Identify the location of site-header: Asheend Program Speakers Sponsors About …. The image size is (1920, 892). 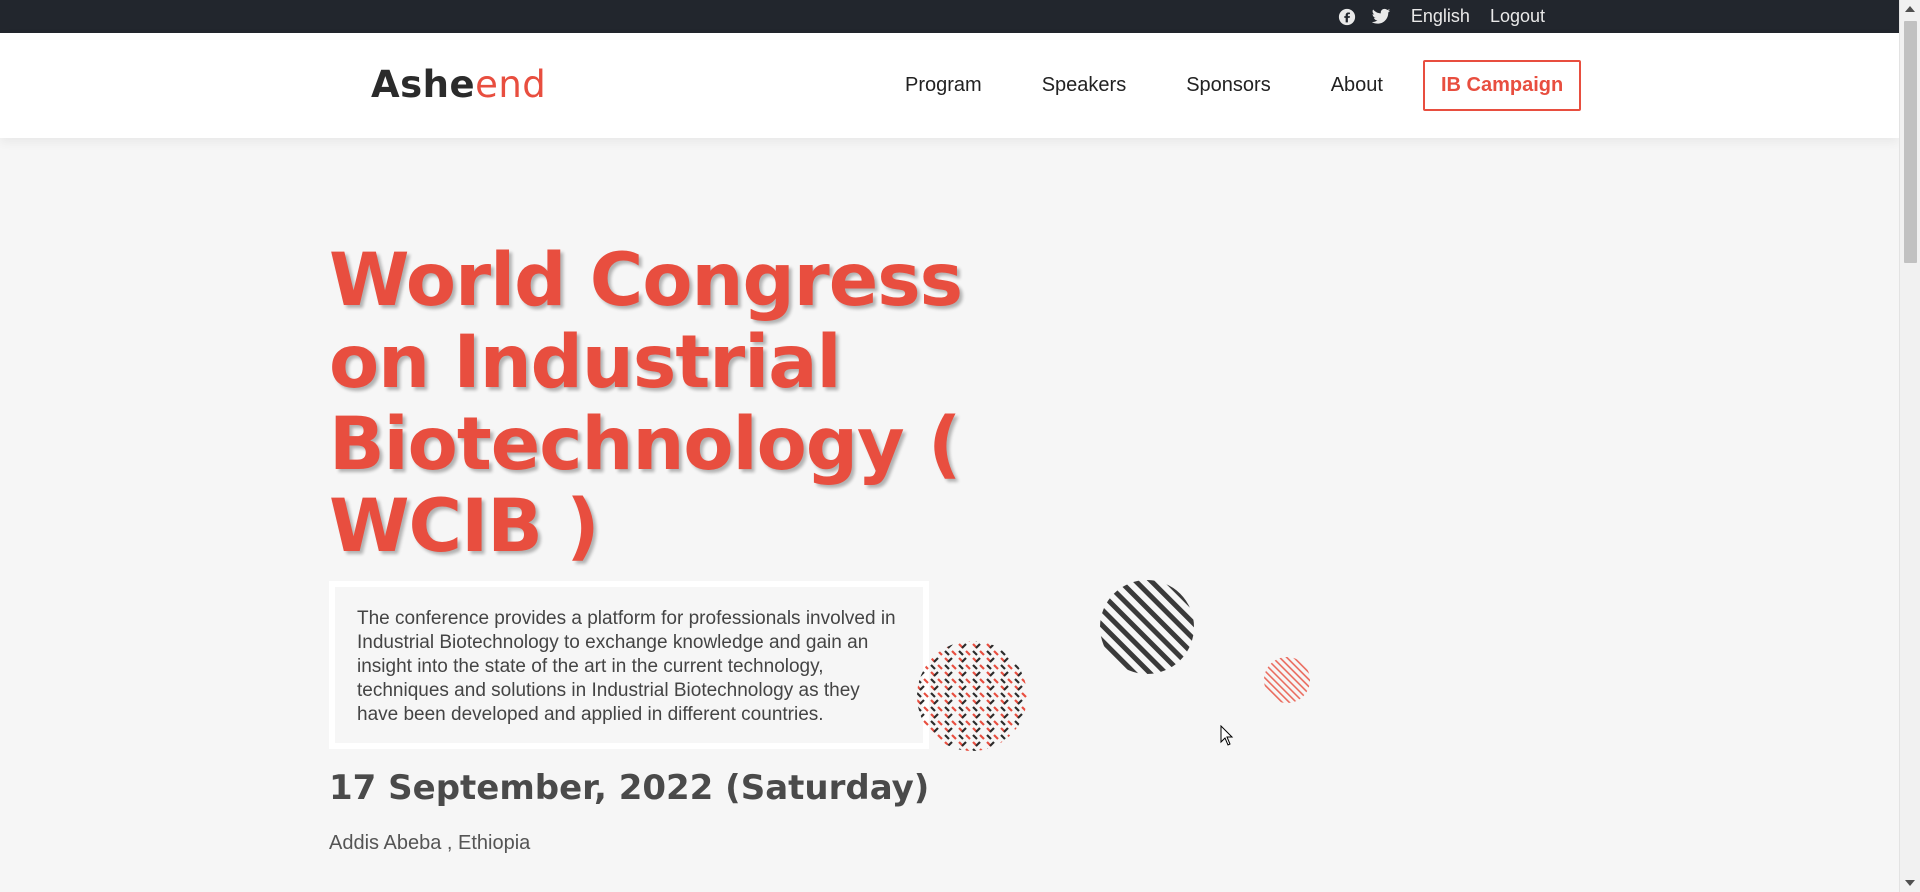
(949, 85).